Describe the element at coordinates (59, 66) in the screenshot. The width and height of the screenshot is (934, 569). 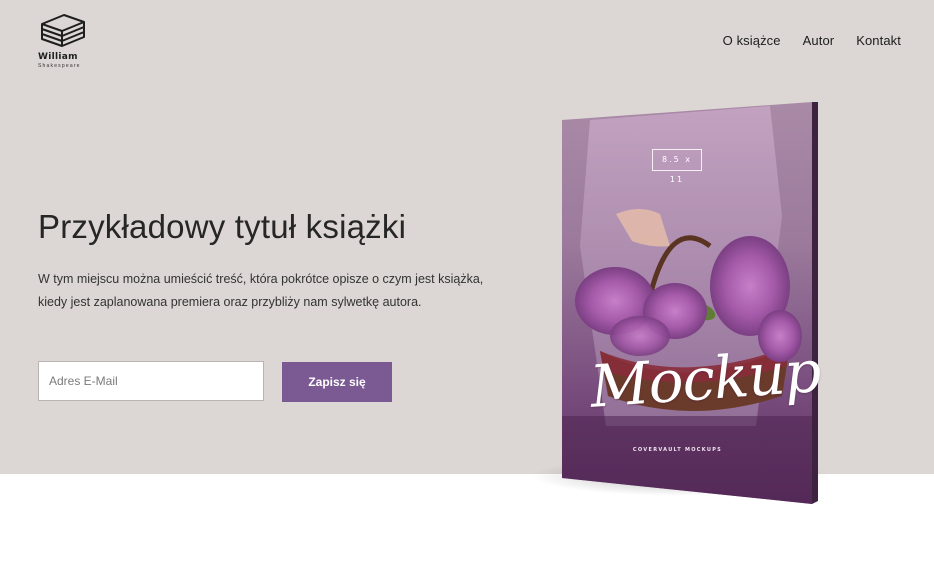
I see `logo-subtitle: Shakespeare` at that location.